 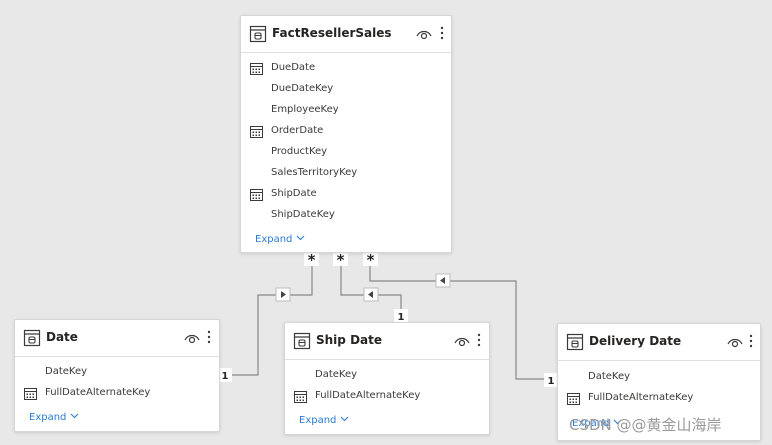 What do you see at coordinates (346, 69) in the screenshot?
I see `field-row-duedate: DueDate` at bounding box center [346, 69].